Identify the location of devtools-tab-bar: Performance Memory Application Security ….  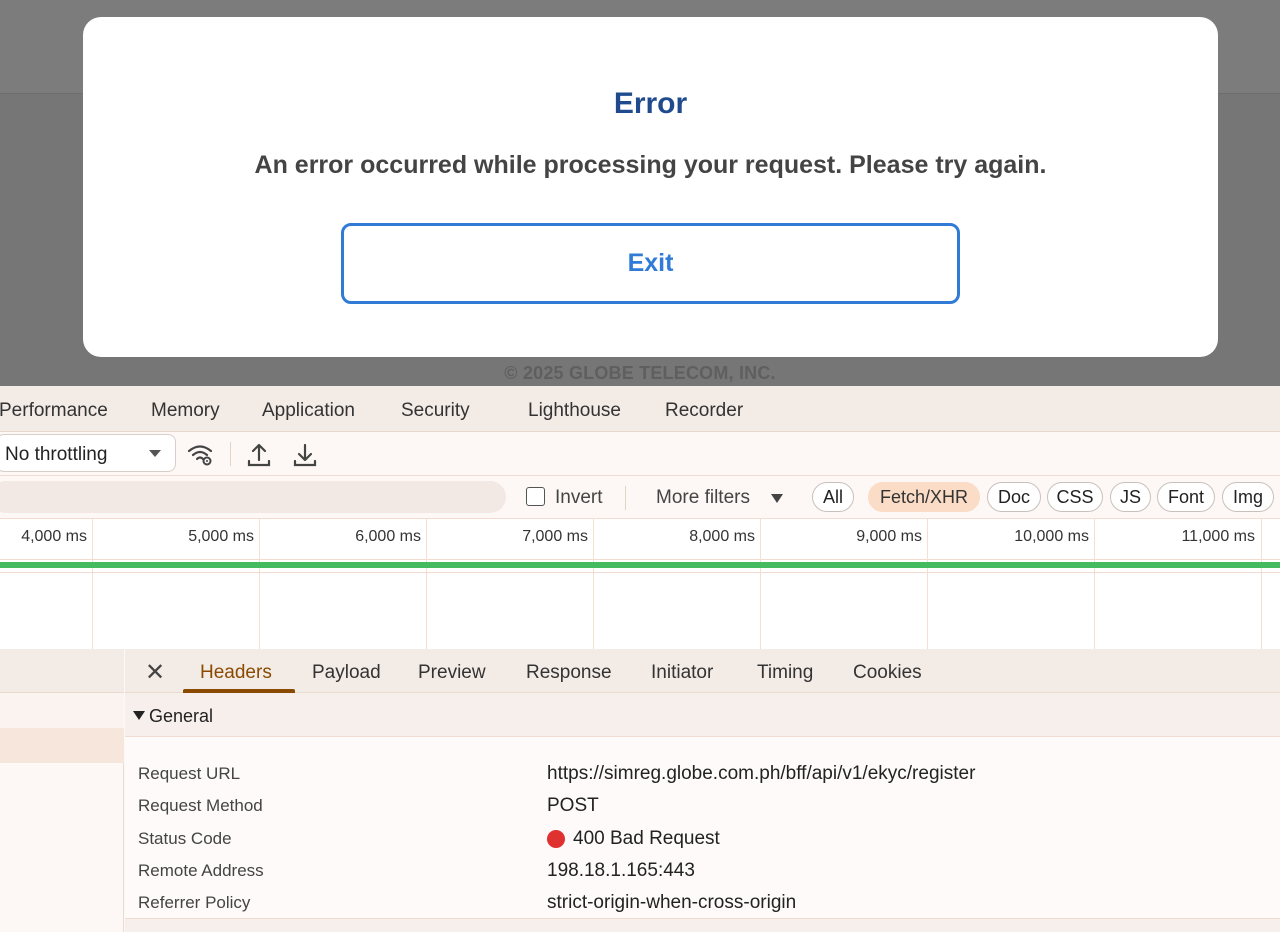
(640, 409).